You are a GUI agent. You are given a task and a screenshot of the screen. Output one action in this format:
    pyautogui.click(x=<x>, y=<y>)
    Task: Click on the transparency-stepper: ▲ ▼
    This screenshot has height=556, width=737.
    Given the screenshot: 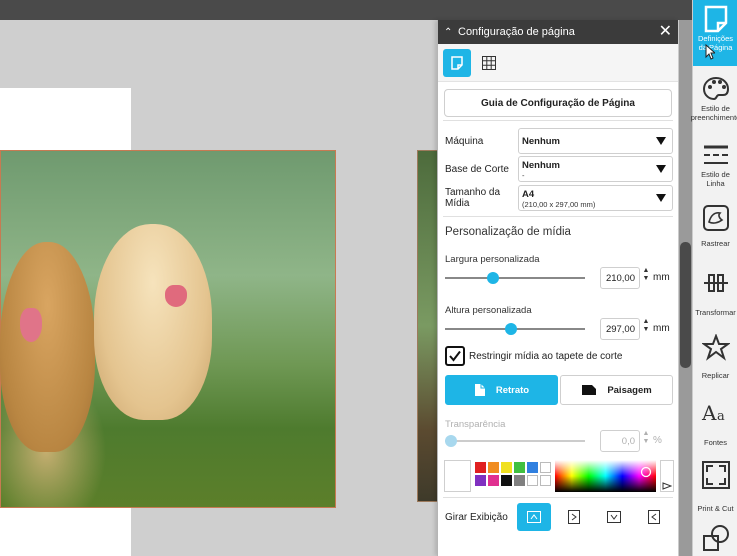 What is the action you would take?
    pyautogui.click(x=646, y=438)
    